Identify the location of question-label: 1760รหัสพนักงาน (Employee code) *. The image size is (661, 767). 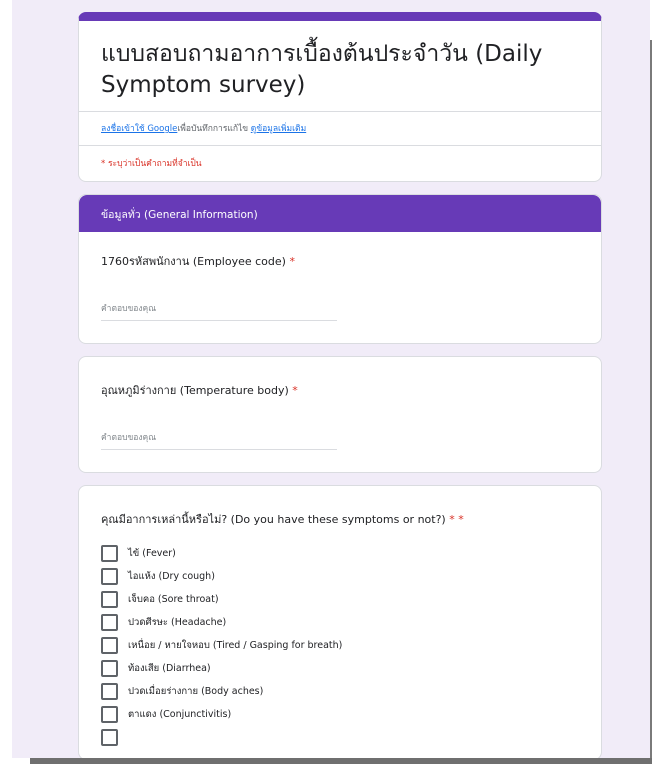
(340, 261).